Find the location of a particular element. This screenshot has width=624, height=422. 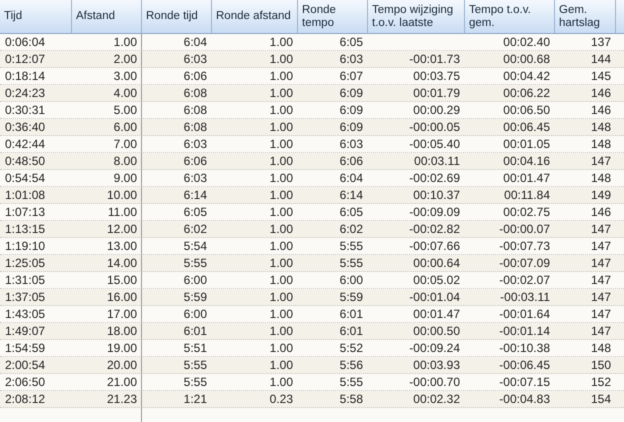

table-cell: 00:00.50 is located at coordinates (436, 331).